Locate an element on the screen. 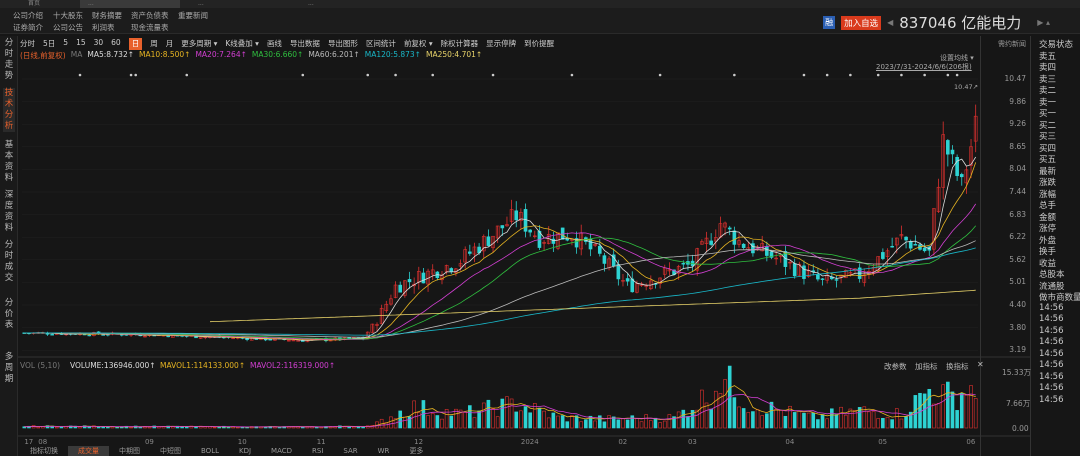  edit-params-button: 改参数 is located at coordinates (895, 366).